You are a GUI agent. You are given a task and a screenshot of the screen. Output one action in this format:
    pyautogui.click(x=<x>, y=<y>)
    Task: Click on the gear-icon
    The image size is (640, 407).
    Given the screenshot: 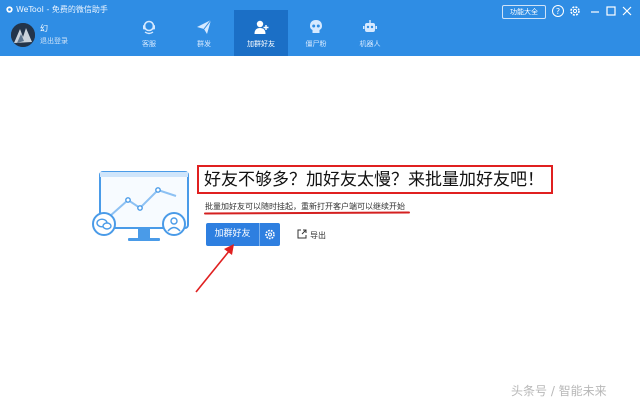 What is the action you would take?
    pyautogui.click(x=270, y=234)
    